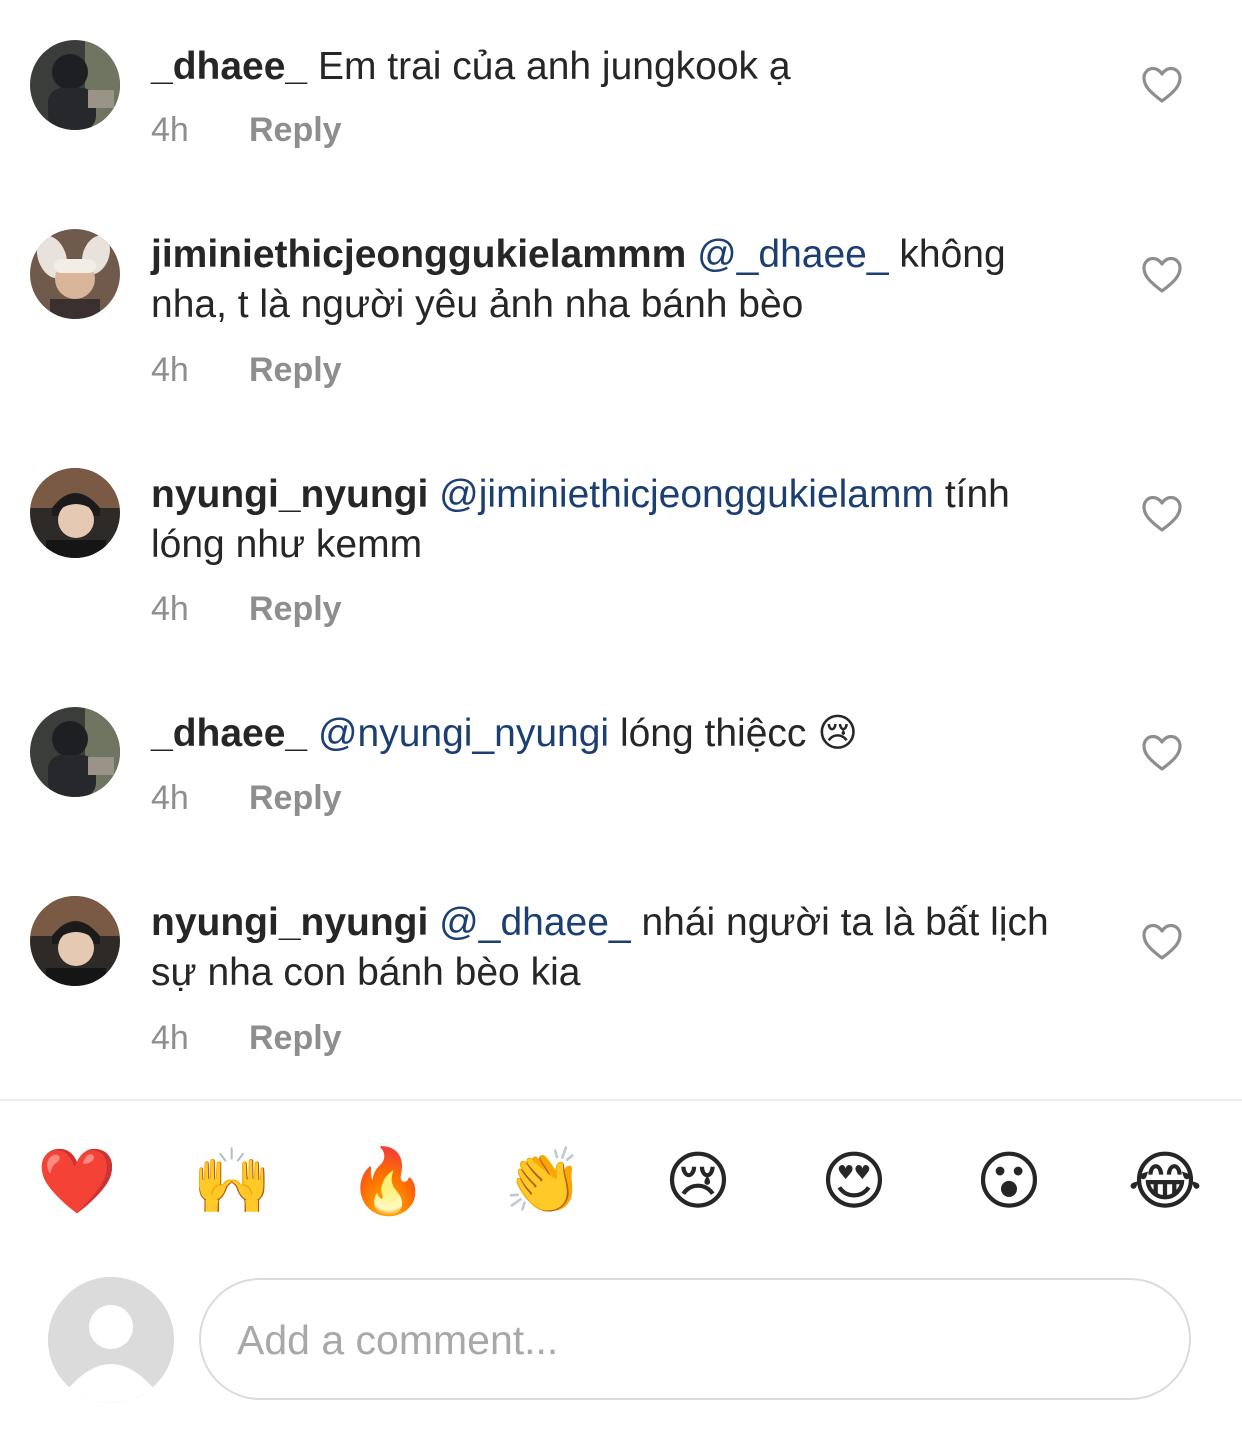 This screenshot has width=1242, height=1433. I want to click on comment-input, so click(697, 1340).